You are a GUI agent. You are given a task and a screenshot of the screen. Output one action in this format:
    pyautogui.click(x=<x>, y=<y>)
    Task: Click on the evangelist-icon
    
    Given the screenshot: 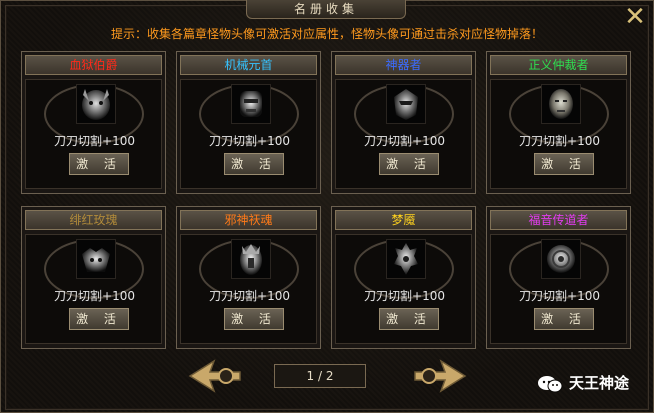 What is the action you would take?
    pyautogui.click(x=561, y=259)
    